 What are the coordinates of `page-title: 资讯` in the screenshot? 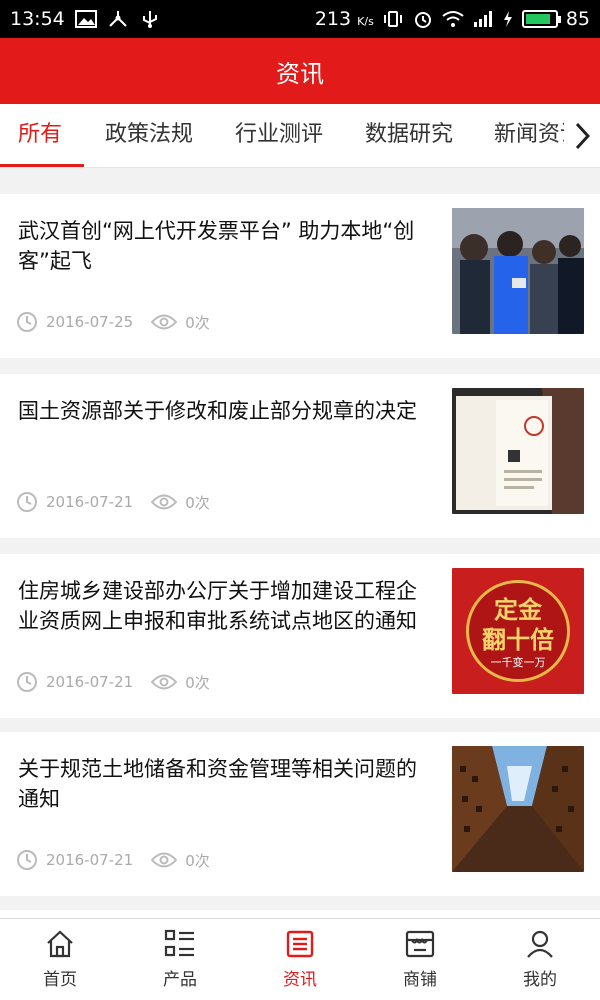 It's located at (300, 73).